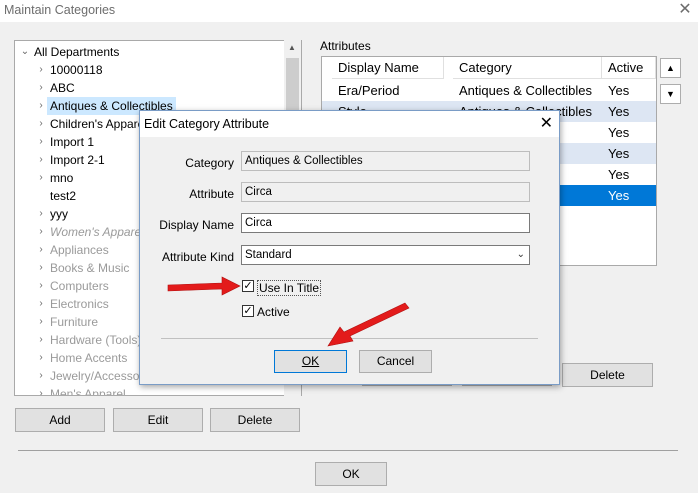 Image resolution: width=698 pixels, height=493 pixels. Describe the element at coordinates (204, 286) in the screenshot. I see `arrow-to-use-in-title` at that location.